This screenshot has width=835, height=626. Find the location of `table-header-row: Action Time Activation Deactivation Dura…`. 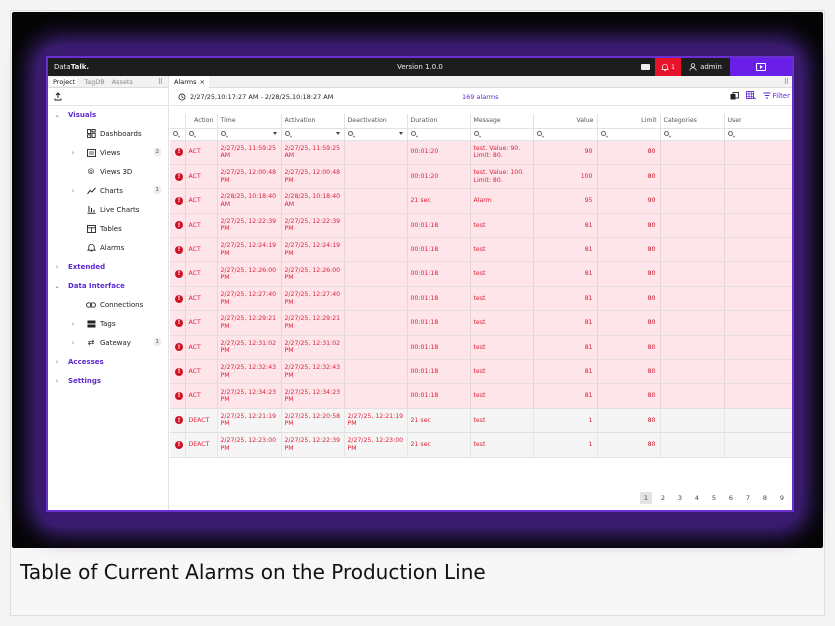

table-header-row: Action Time Activation Deactivation Dura… is located at coordinates (481, 121).